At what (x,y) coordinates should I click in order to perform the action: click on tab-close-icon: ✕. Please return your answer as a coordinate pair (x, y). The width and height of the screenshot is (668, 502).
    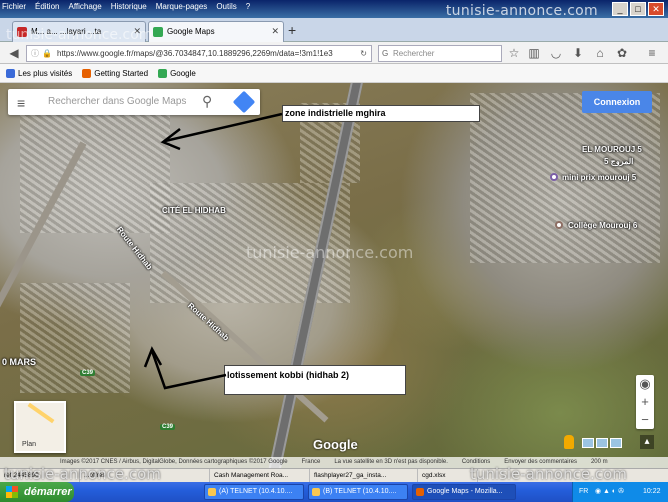
    Looking at the image, I should click on (275, 31).